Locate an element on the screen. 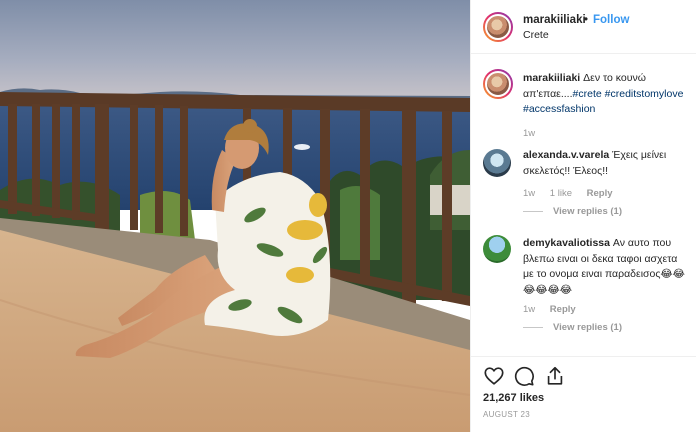  comment-meta: 1w Reply is located at coordinates (555, 309).